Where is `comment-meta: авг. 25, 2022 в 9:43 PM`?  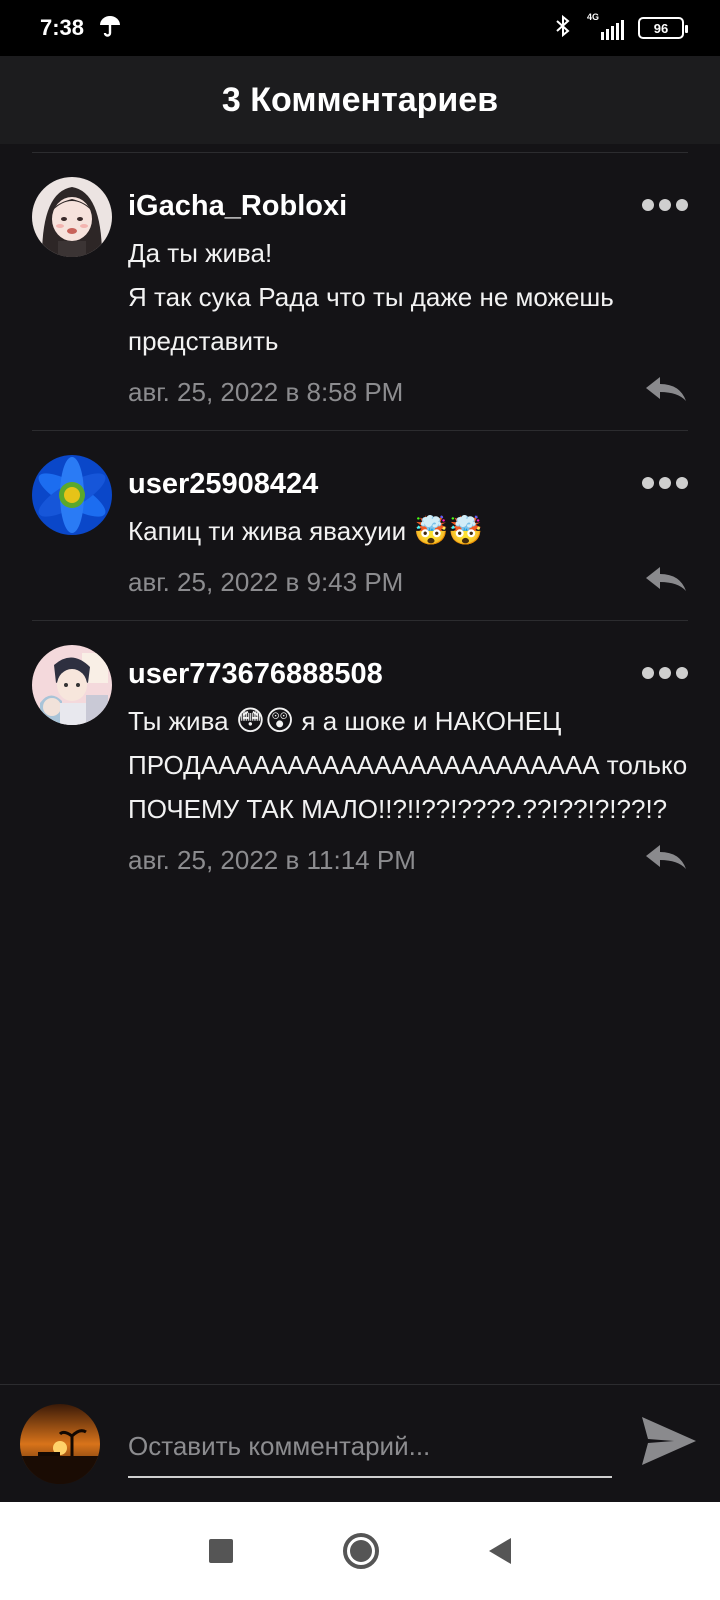
comment-meta: авг. 25, 2022 в 9:43 PM is located at coordinates (408, 582).